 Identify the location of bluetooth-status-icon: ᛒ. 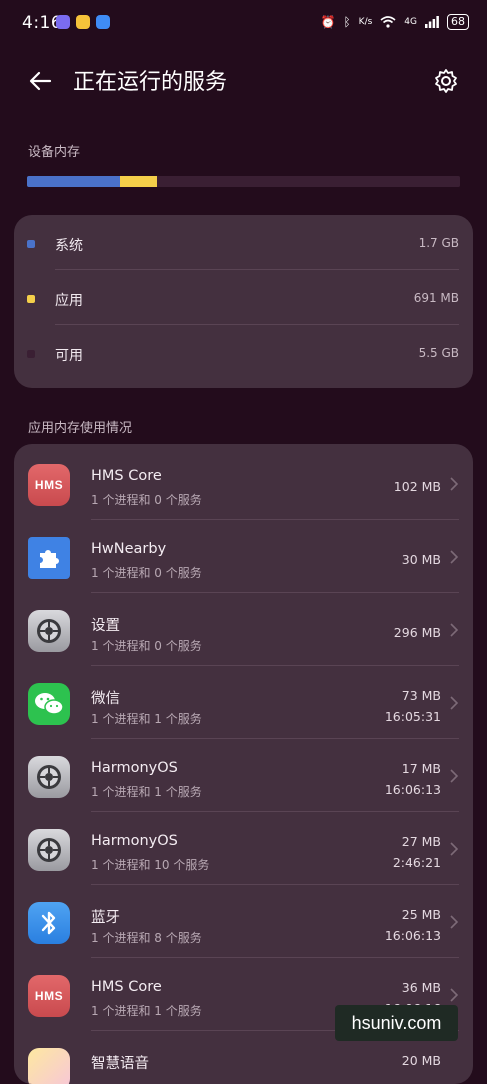
(347, 22).